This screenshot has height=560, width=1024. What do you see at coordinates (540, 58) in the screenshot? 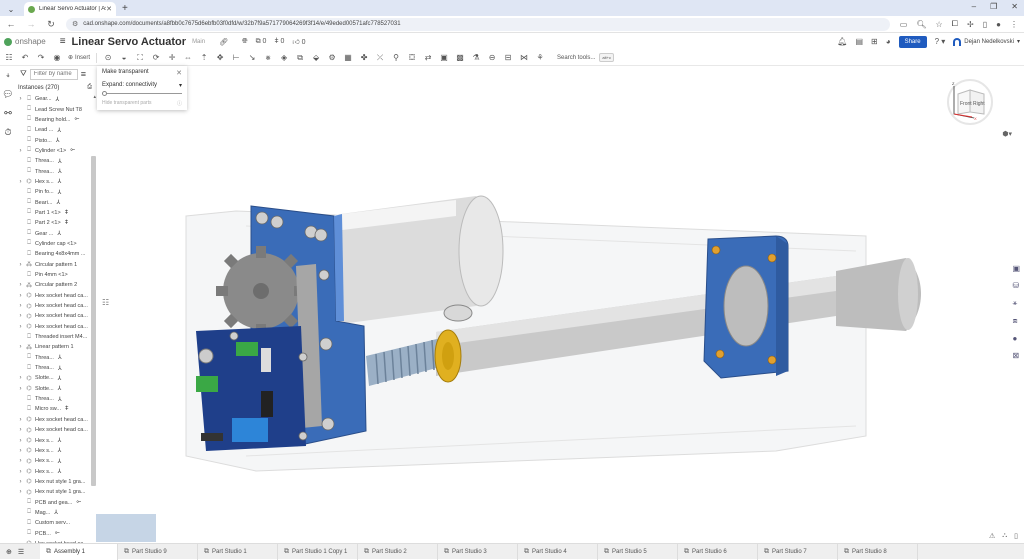
I see `simulation-icon: ⚘` at bounding box center [540, 58].